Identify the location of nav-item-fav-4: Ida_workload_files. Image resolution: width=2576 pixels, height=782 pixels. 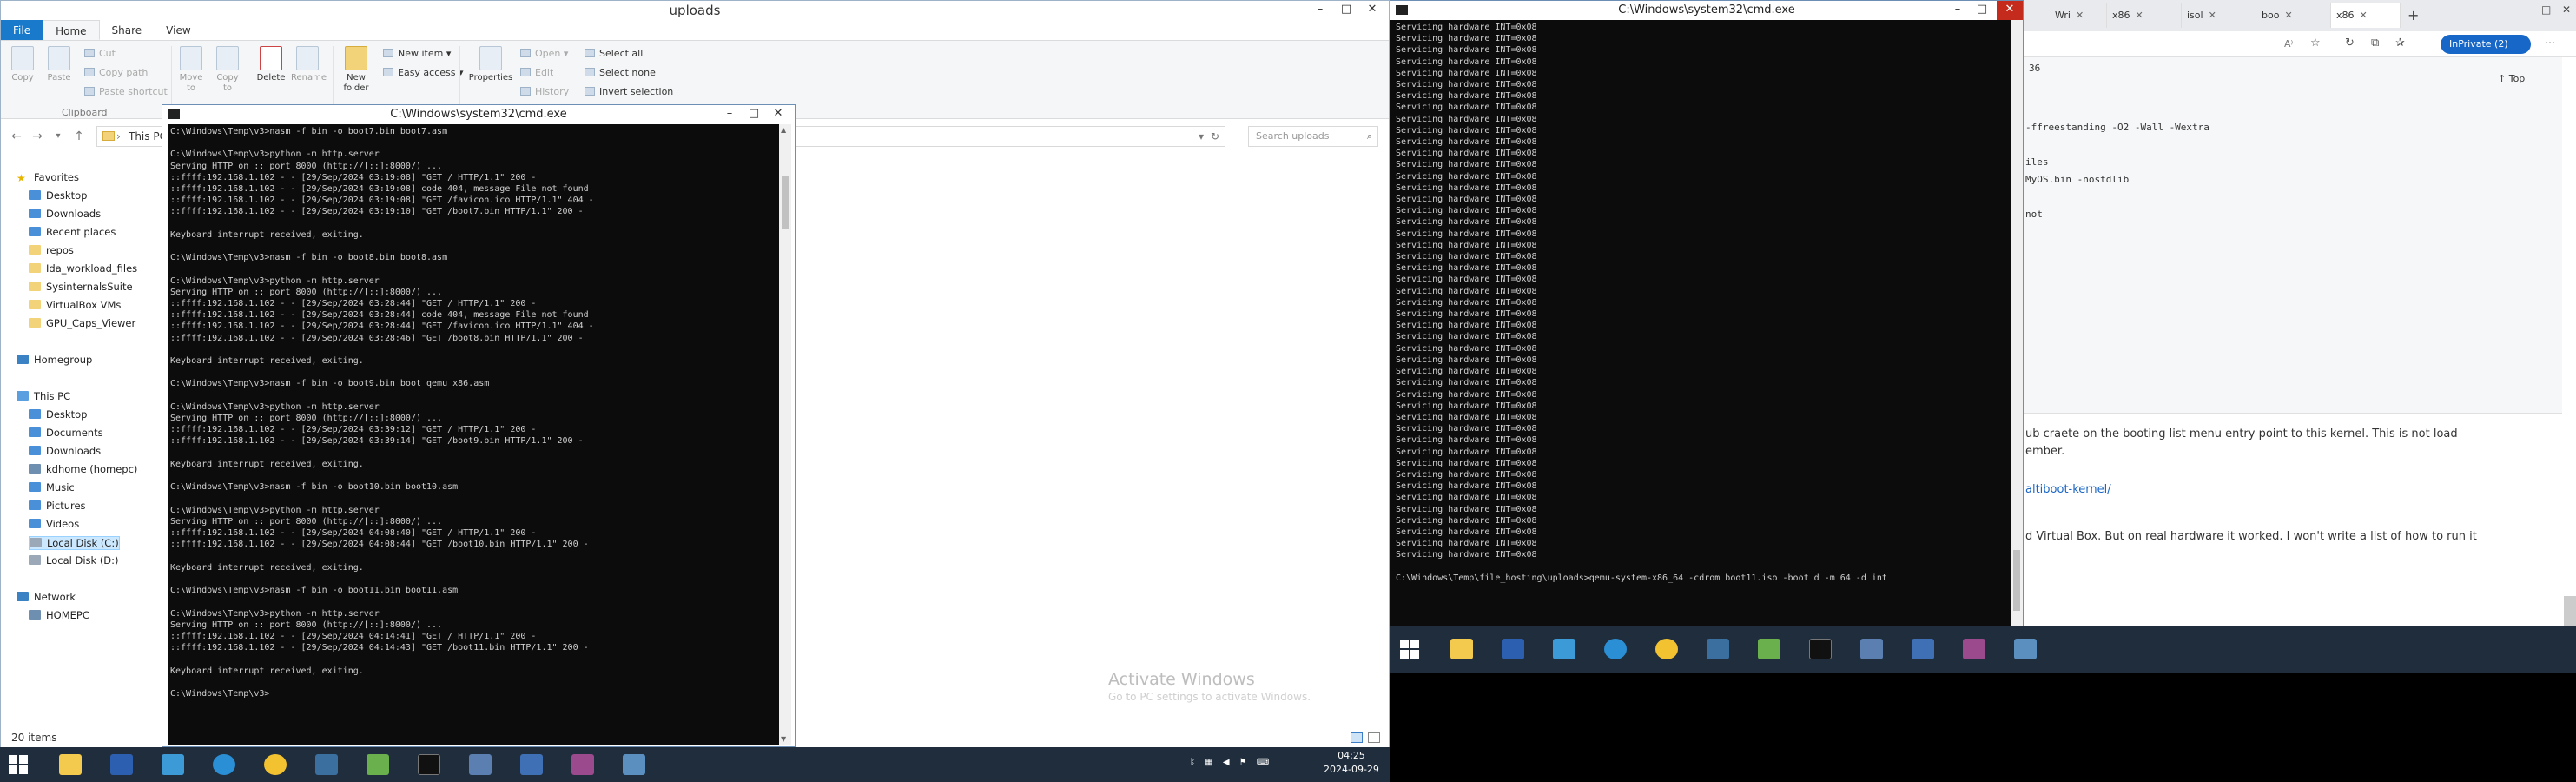
(83, 268).